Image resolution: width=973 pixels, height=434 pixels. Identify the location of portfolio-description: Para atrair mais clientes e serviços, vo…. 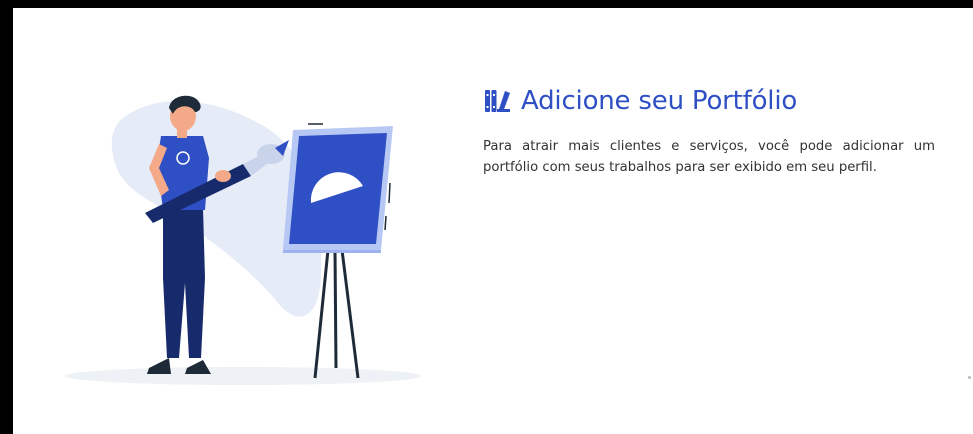
(709, 157).